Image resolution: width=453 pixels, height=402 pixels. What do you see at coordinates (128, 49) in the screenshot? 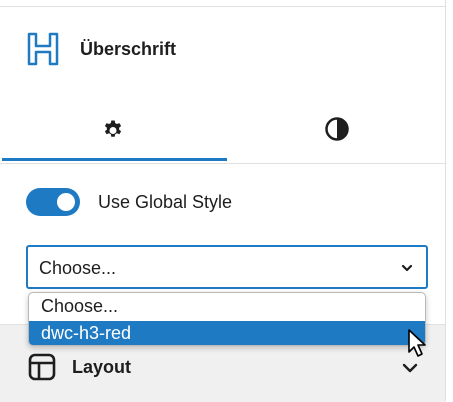
I see `block-title: Überschrift` at bounding box center [128, 49].